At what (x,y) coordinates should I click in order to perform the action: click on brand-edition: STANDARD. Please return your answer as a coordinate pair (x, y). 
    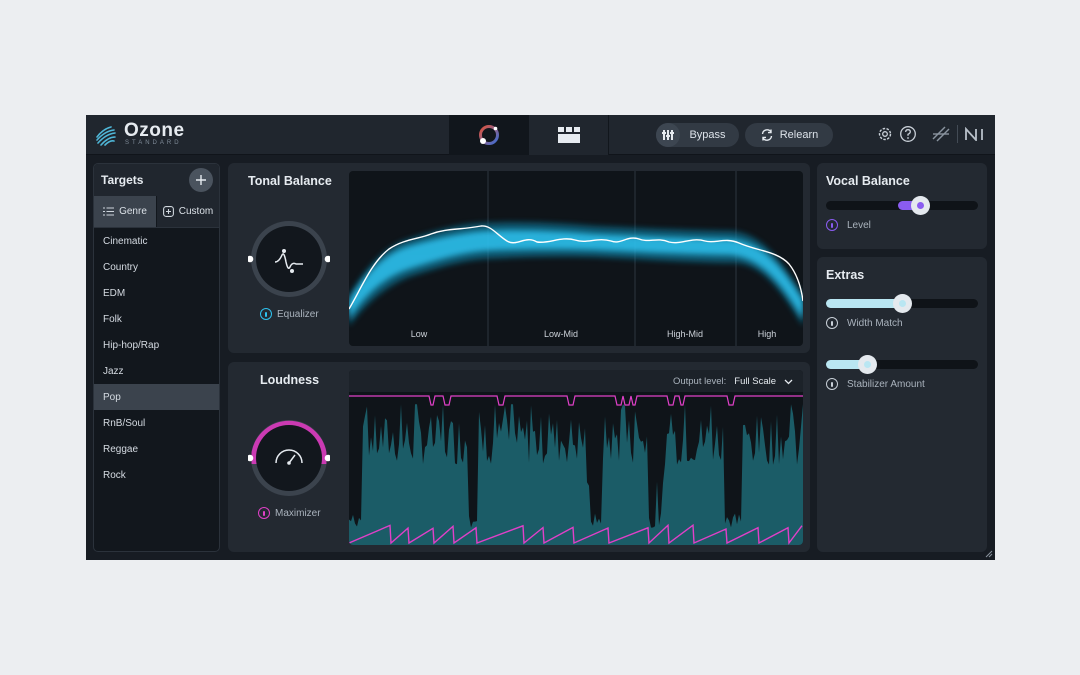
    Looking at the image, I should click on (153, 143).